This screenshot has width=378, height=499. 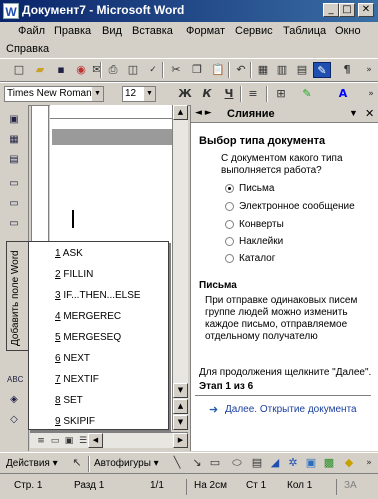 What do you see at coordinates (329, 463) in the screenshot?
I see `picture-icon: ▩` at bounding box center [329, 463].